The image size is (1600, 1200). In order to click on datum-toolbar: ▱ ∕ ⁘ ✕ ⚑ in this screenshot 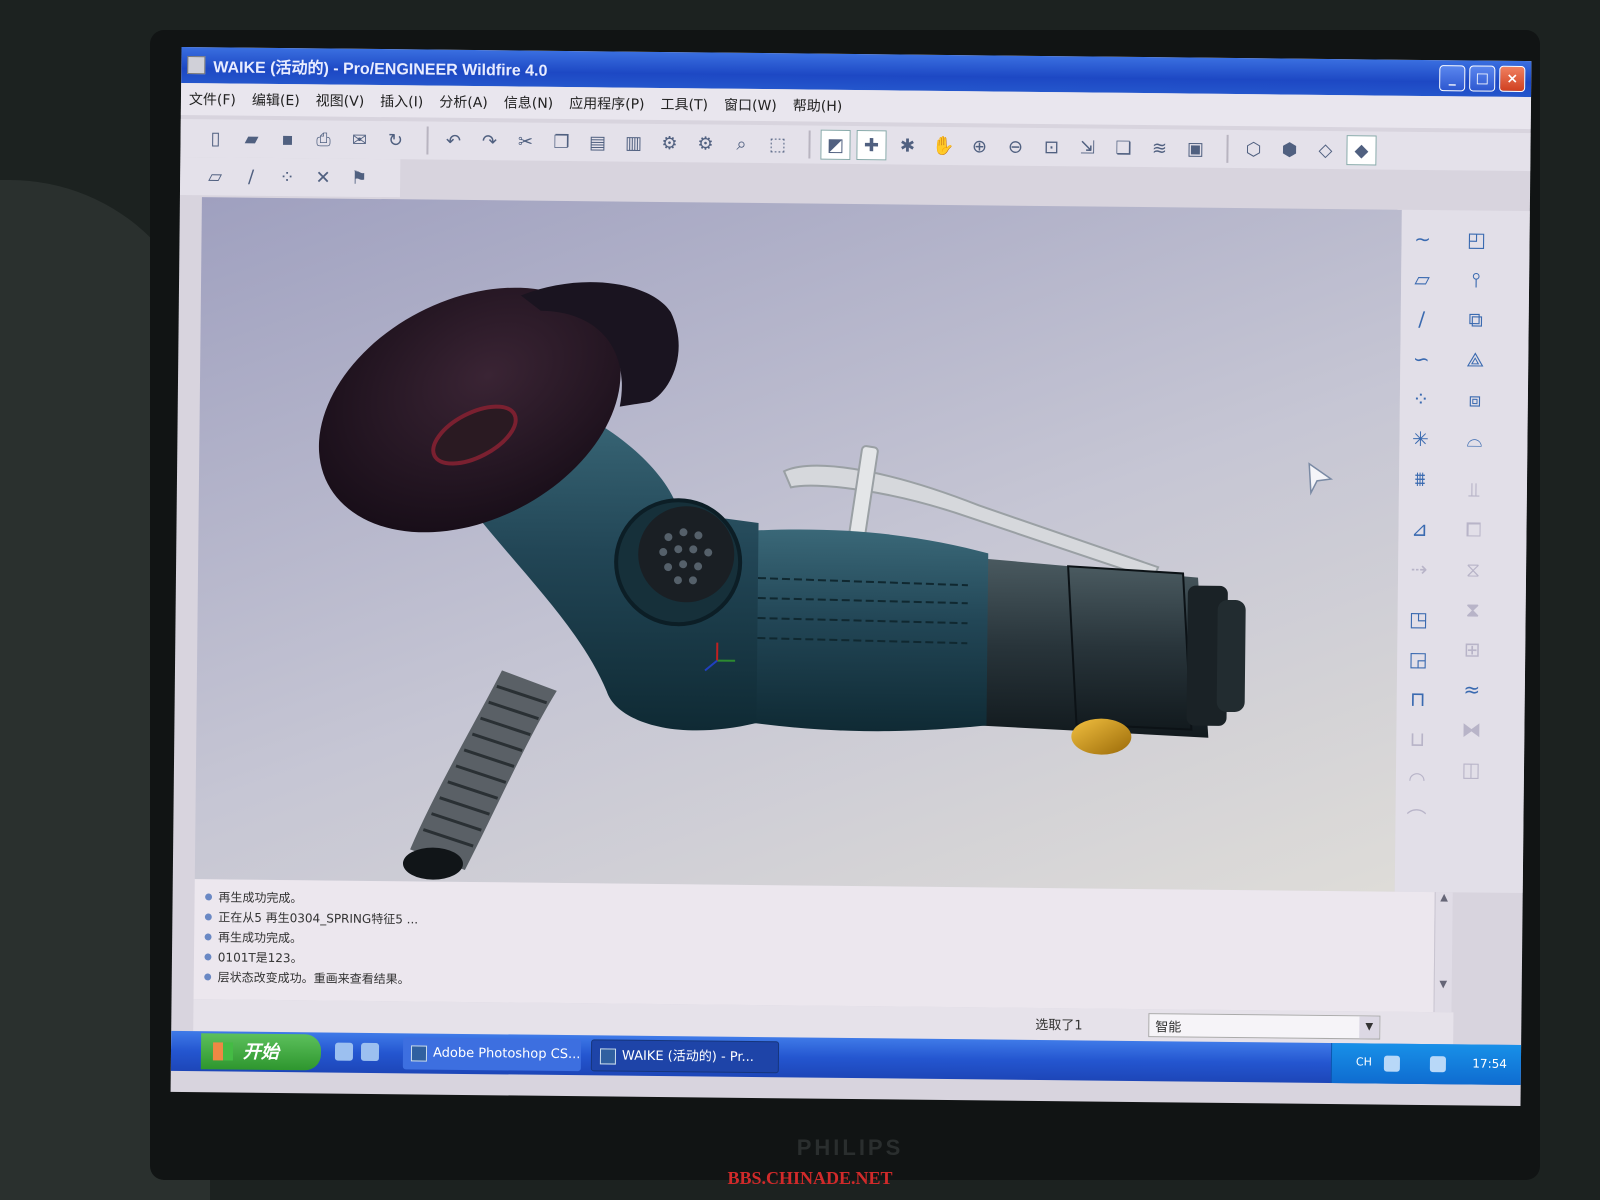, I will do `click(290, 177)`.